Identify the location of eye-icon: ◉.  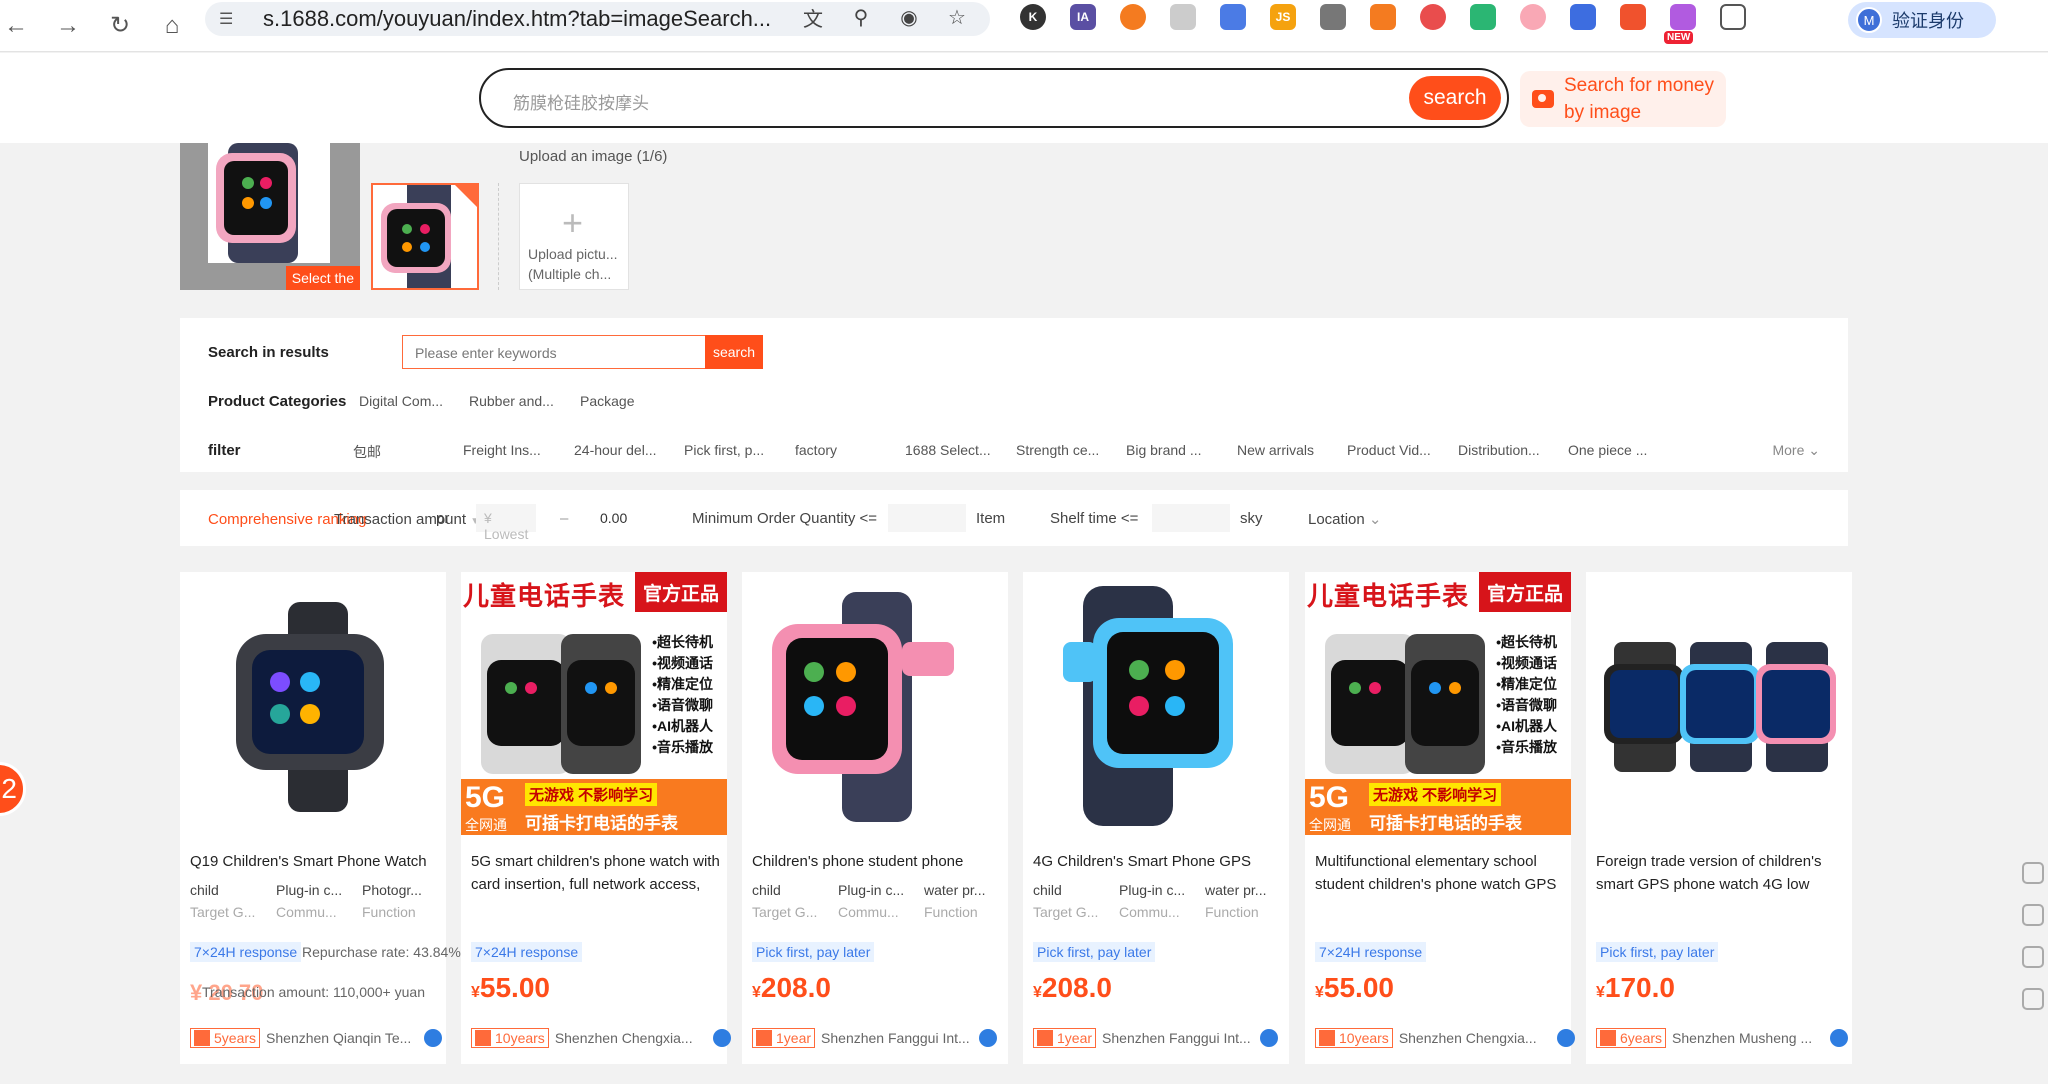
(909, 17).